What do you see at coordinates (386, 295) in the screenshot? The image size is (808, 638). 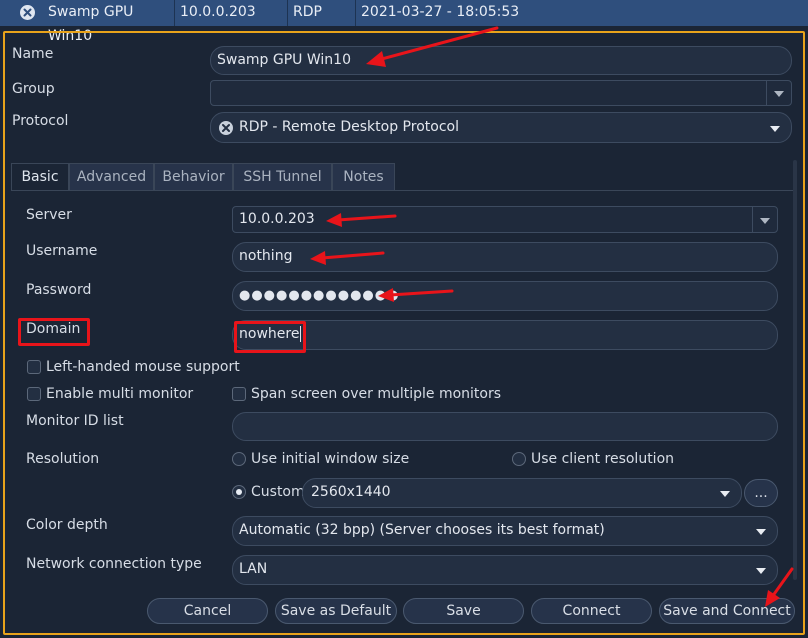 I see `arrow-password-head` at bounding box center [386, 295].